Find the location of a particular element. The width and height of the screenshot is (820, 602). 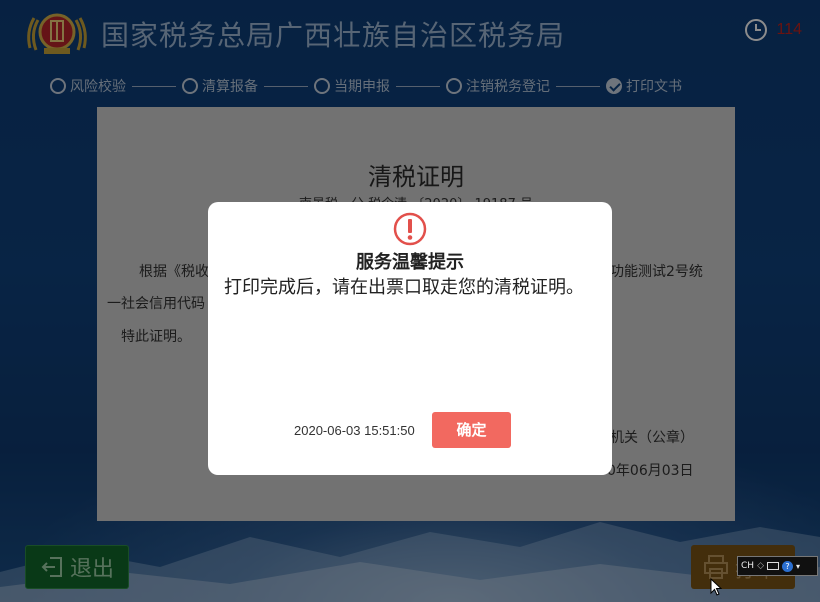

dialog-timestamp: 2020-06-03 15:51:50 is located at coordinates (354, 430).